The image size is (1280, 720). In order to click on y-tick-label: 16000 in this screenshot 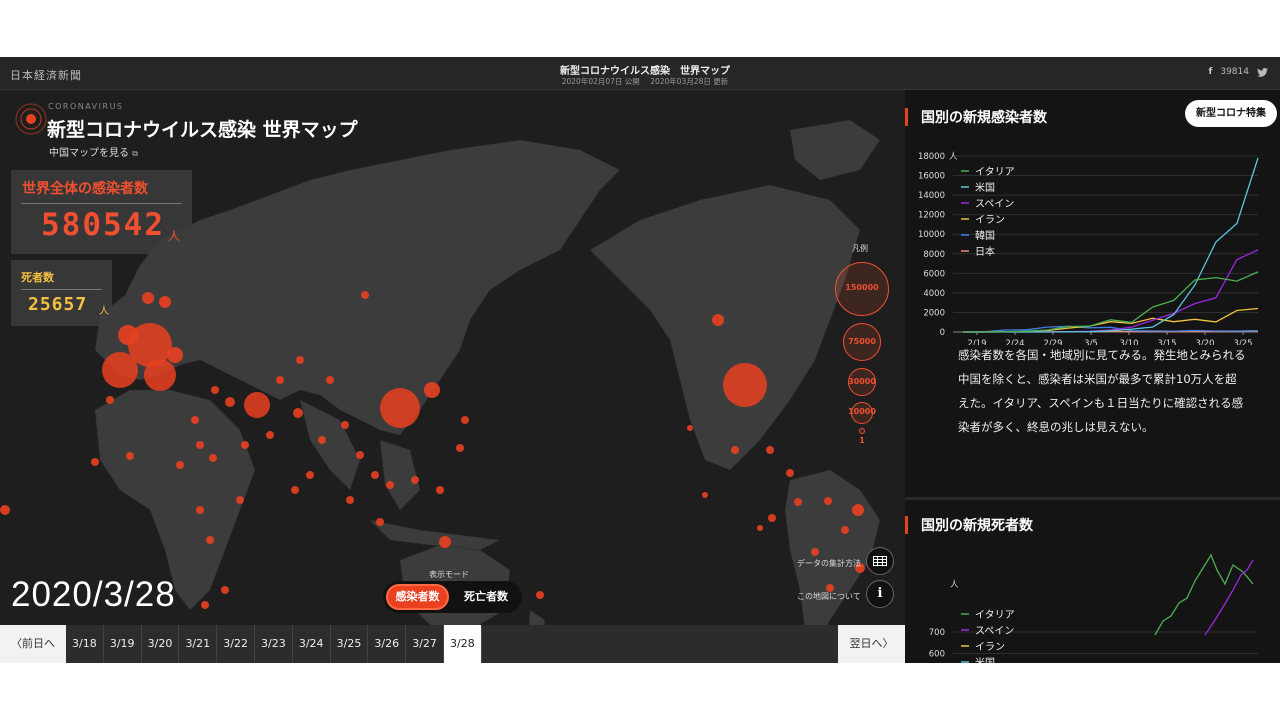, I will do `click(931, 177)`.